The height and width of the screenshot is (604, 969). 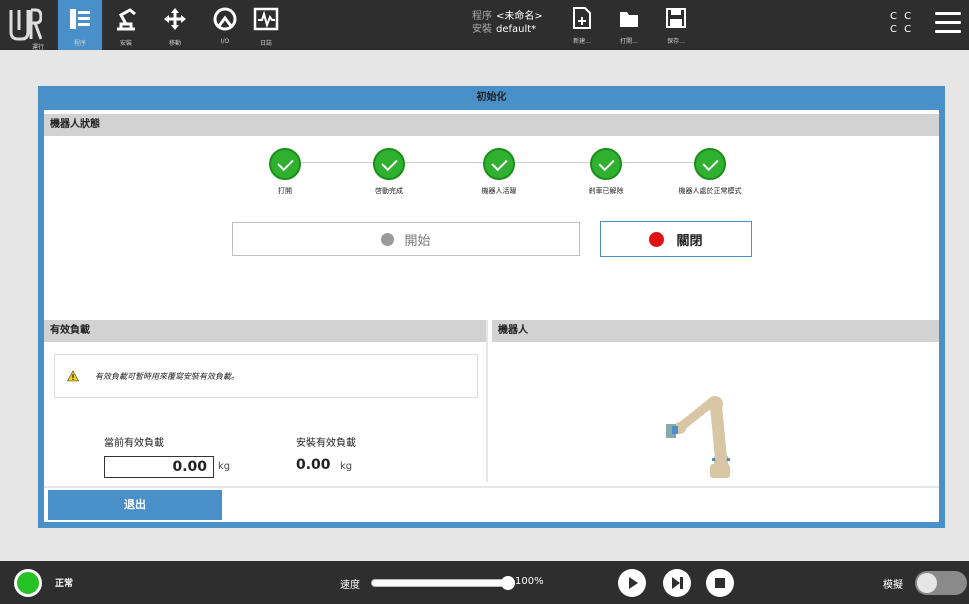 What do you see at coordinates (175, 19) in the screenshot?
I see `move-icon` at bounding box center [175, 19].